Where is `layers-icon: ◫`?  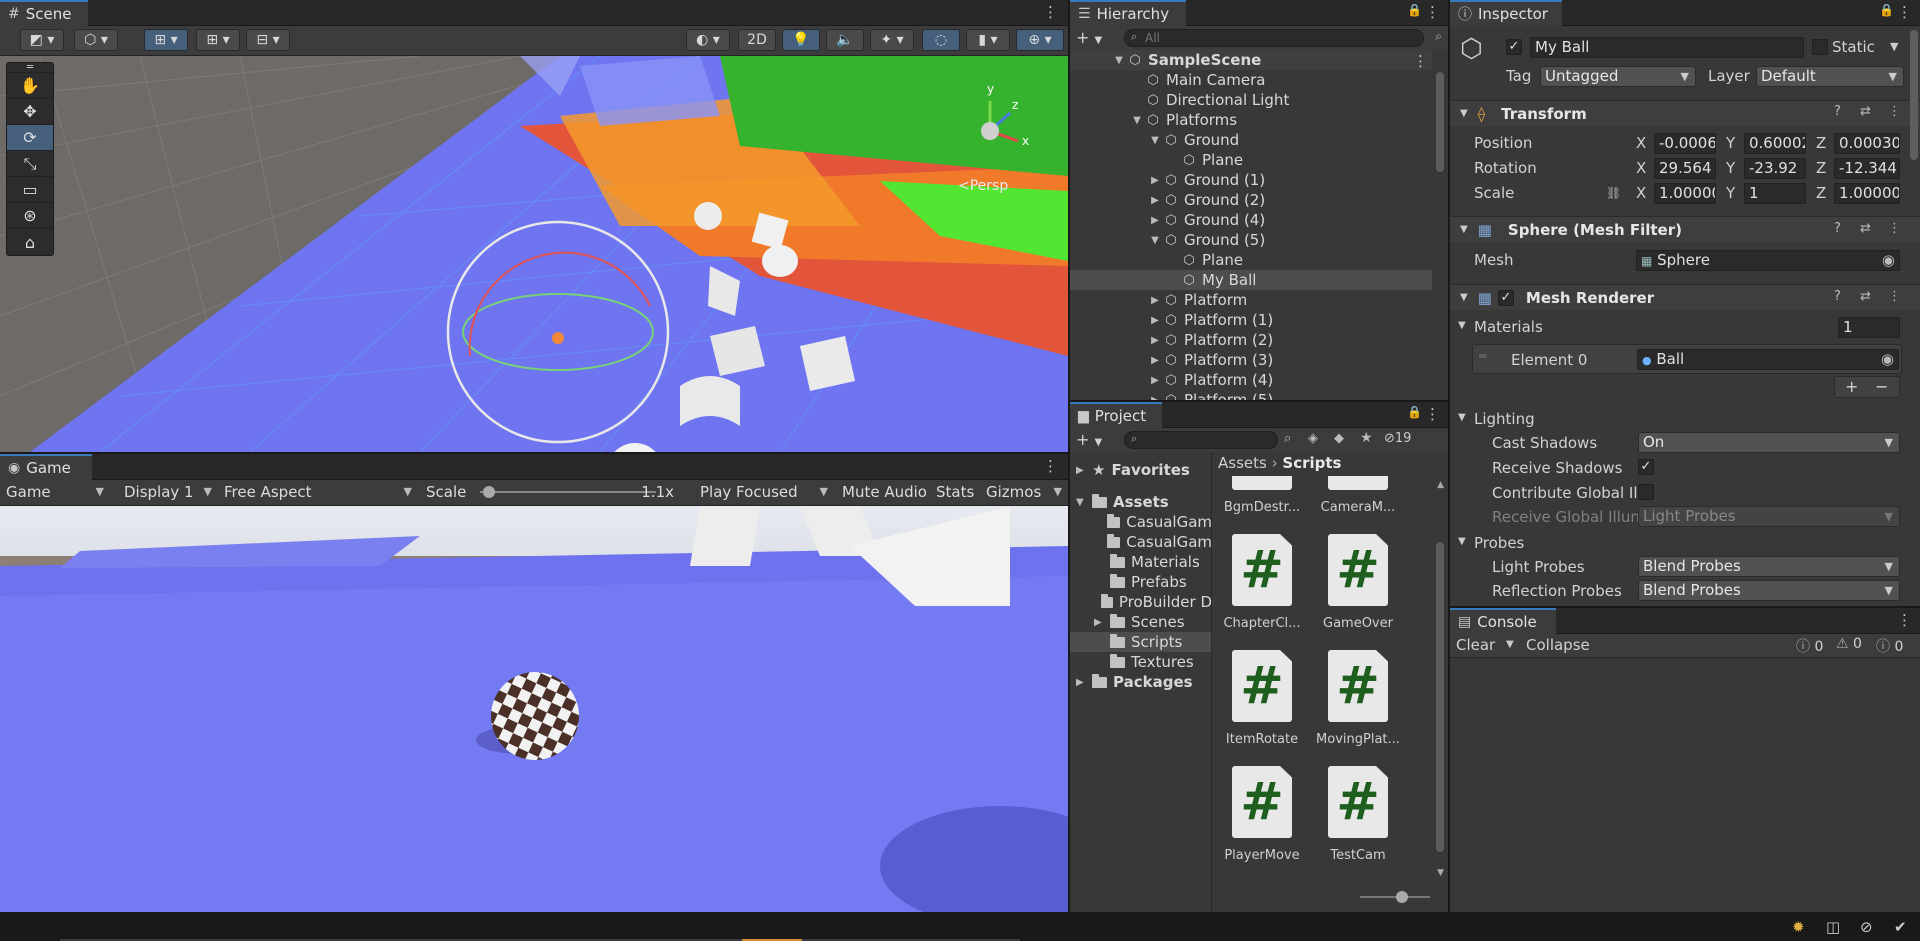
layers-icon: ◫ is located at coordinates (1833, 927).